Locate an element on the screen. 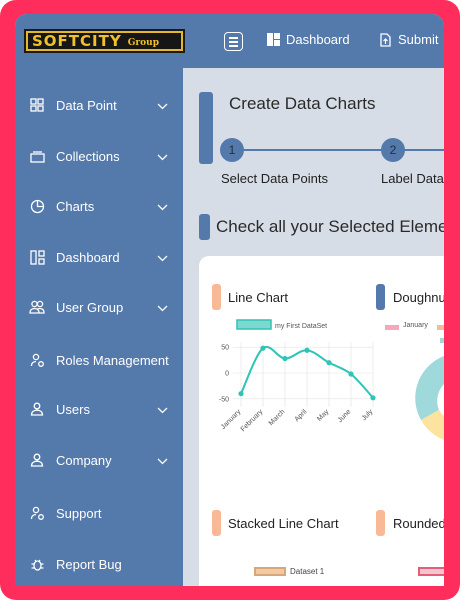 This screenshot has width=460, height=600. user-gear-icon is located at coordinates (37, 360).